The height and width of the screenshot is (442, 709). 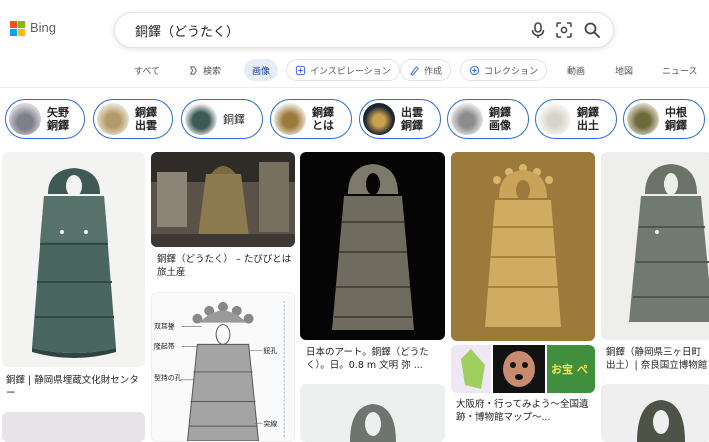 What do you see at coordinates (164, 326) in the screenshot?
I see `diagram-label: 双耳鋬` at bounding box center [164, 326].